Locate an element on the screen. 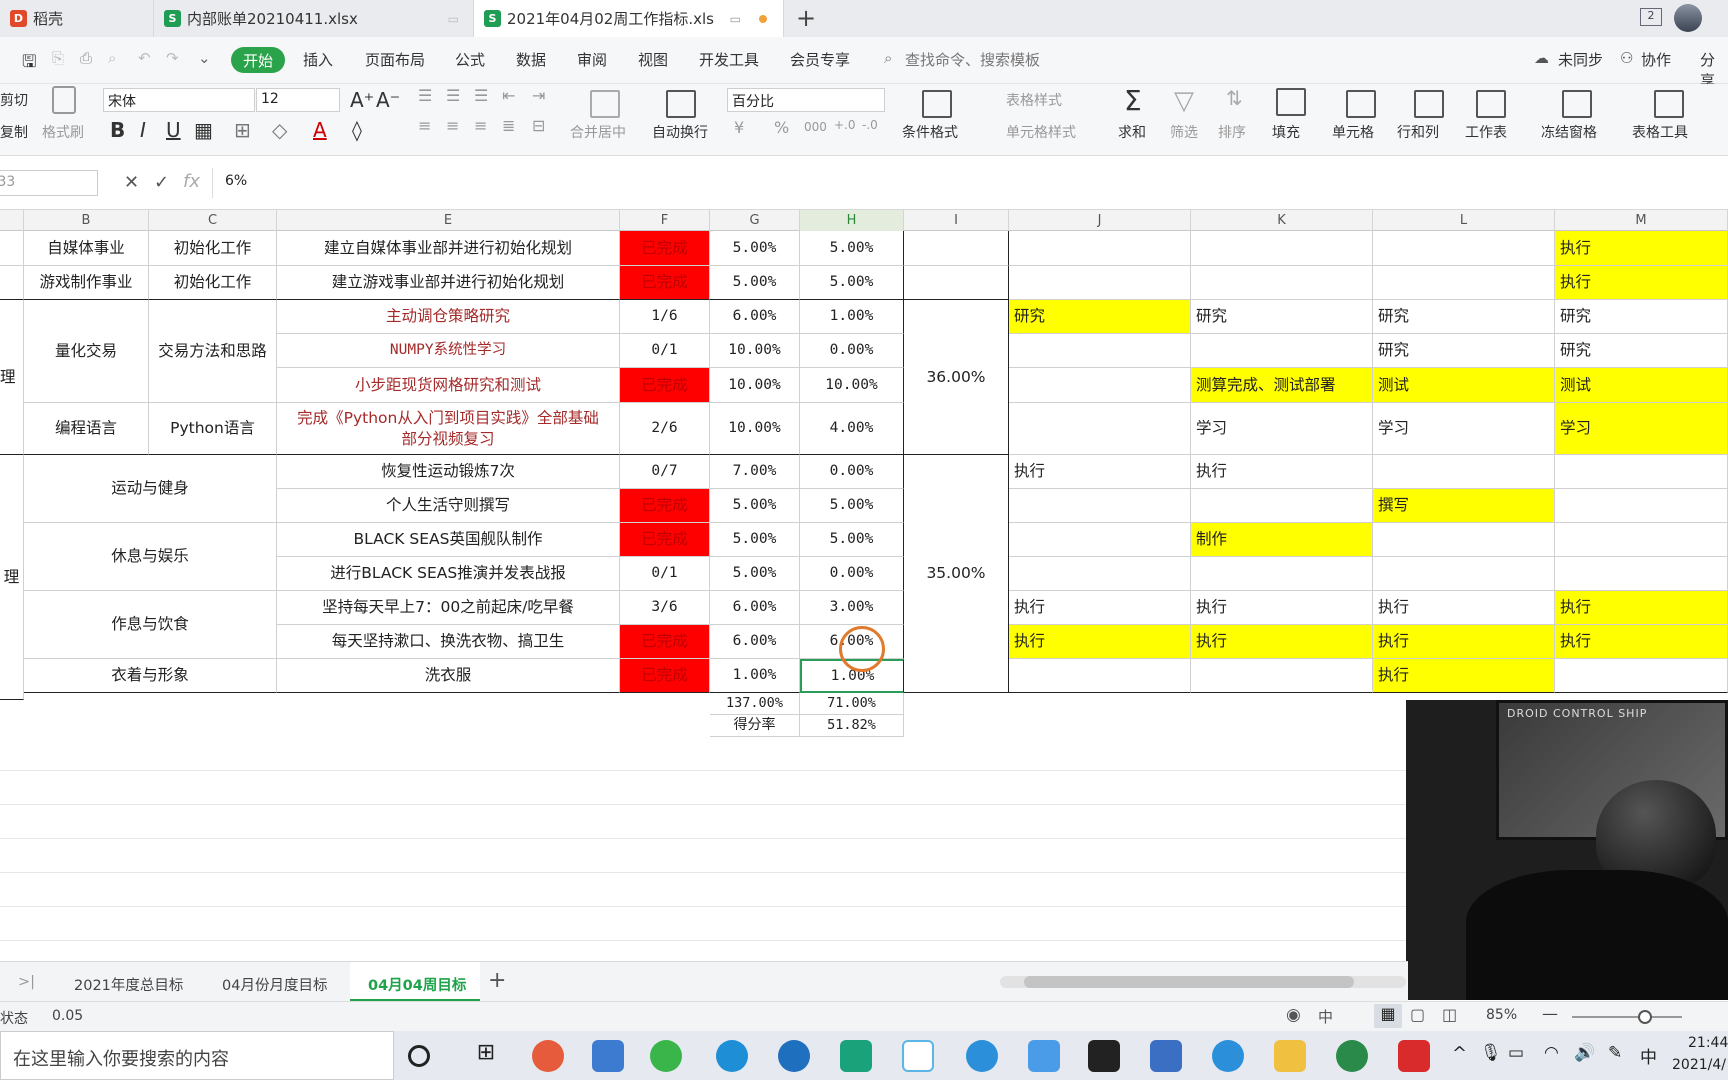 The image size is (1728, 1080). clear-format-icon: ◊ is located at coordinates (357, 130).